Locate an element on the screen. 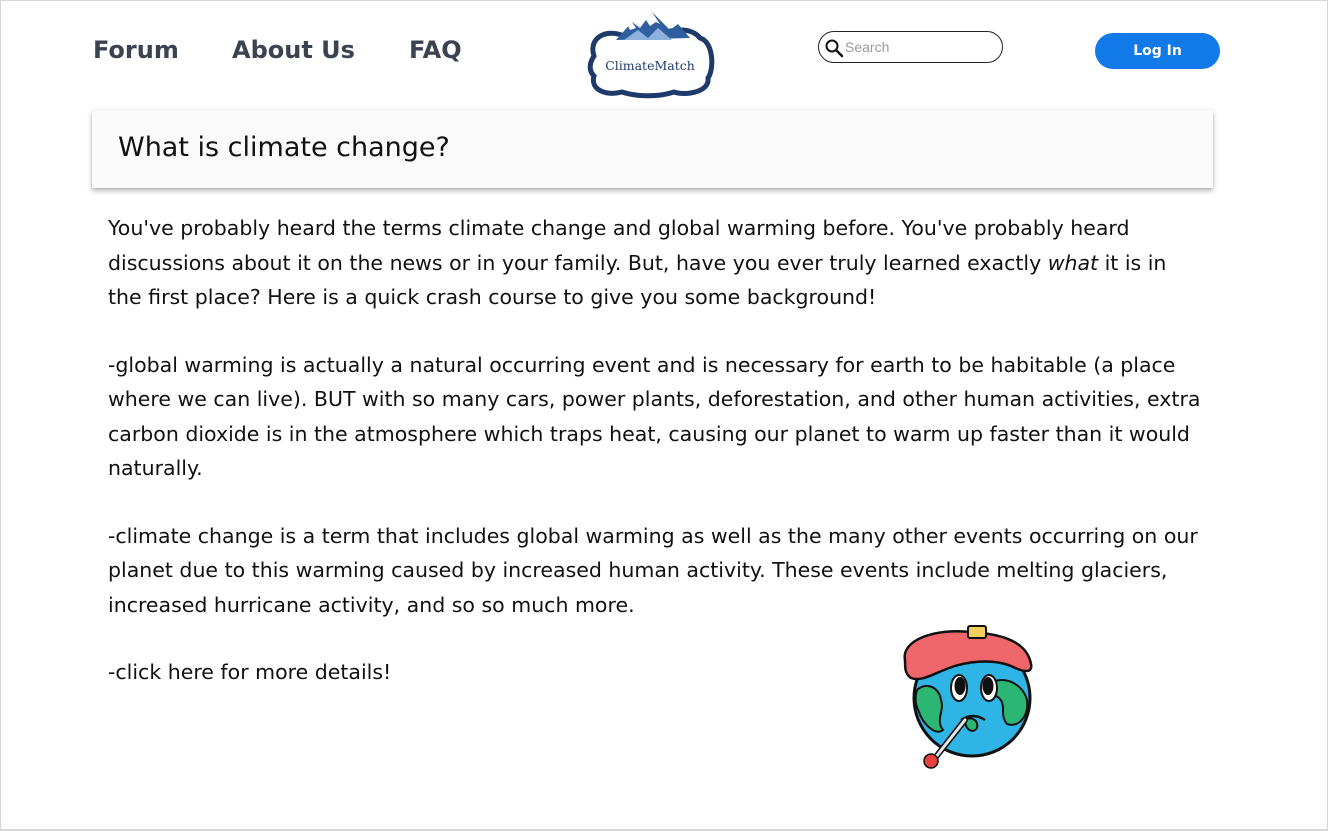 Image resolution: width=1328 pixels, height=831 pixels. nav-faq-link: FAQ is located at coordinates (435, 50).